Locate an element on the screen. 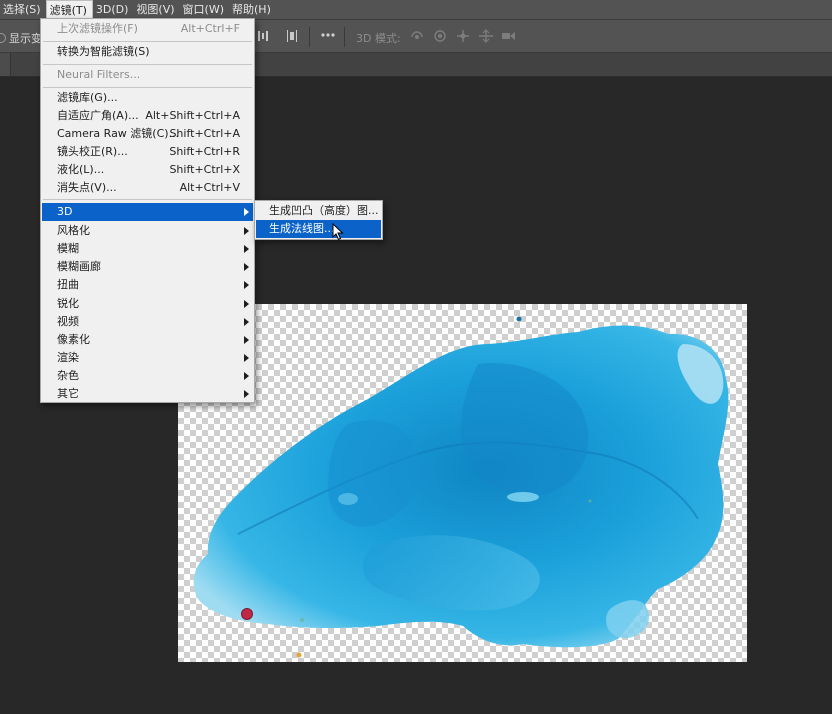 This screenshot has height=714, width=832. rotate-3d-icon is located at coordinates (417, 38).